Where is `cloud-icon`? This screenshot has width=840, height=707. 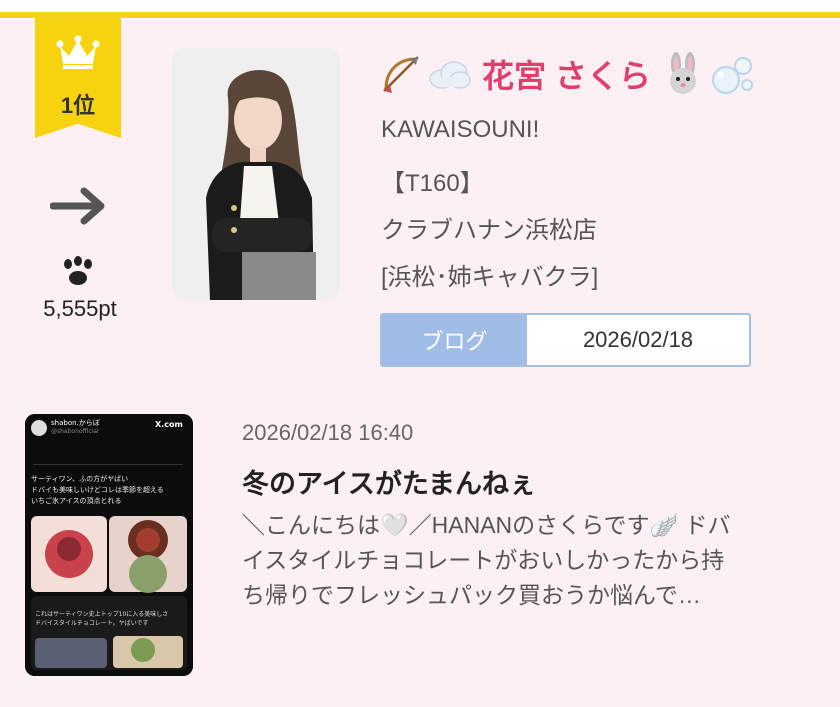 cloud-icon is located at coordinates (450, 75).